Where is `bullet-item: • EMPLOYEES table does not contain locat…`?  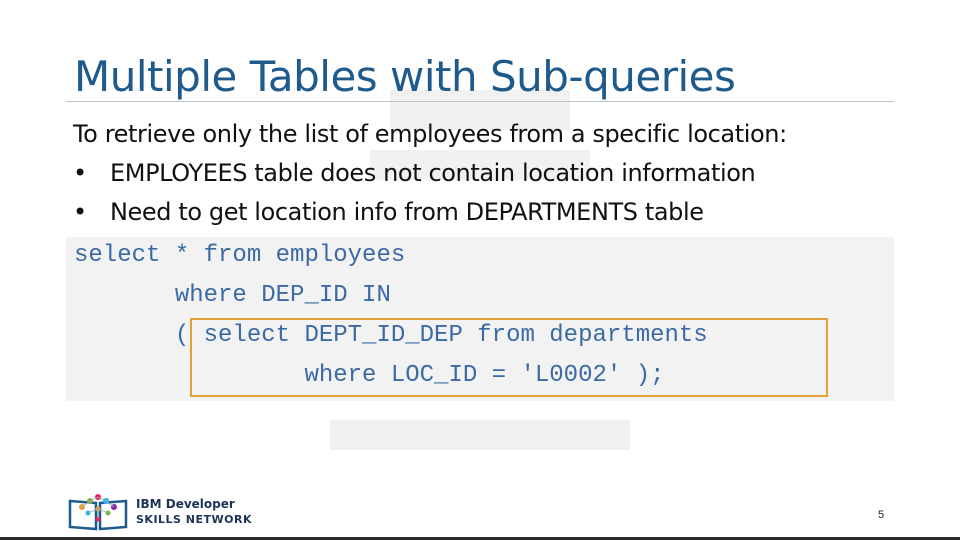
bullet-item: • EMPLOYEES table does not contain locat… is located at coordinates (414, 178).